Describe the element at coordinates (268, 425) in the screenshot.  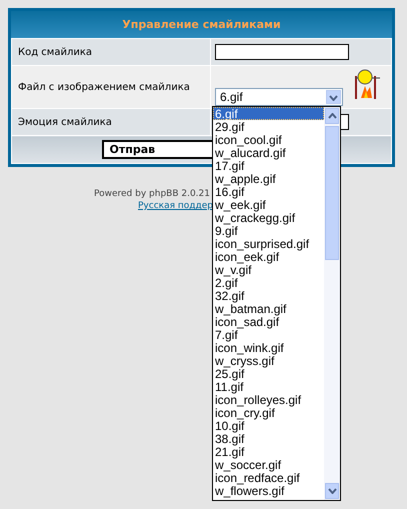
I see `dropdown-option: 10.gif` at that location.